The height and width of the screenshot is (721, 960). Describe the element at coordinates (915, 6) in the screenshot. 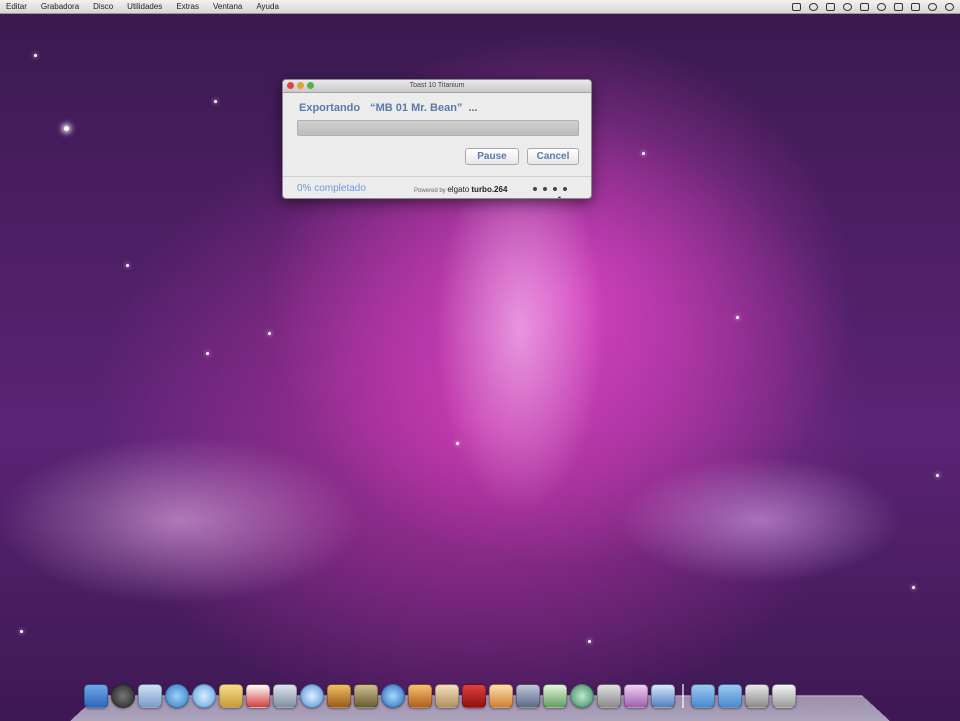

I see `battery-icon` at that location.